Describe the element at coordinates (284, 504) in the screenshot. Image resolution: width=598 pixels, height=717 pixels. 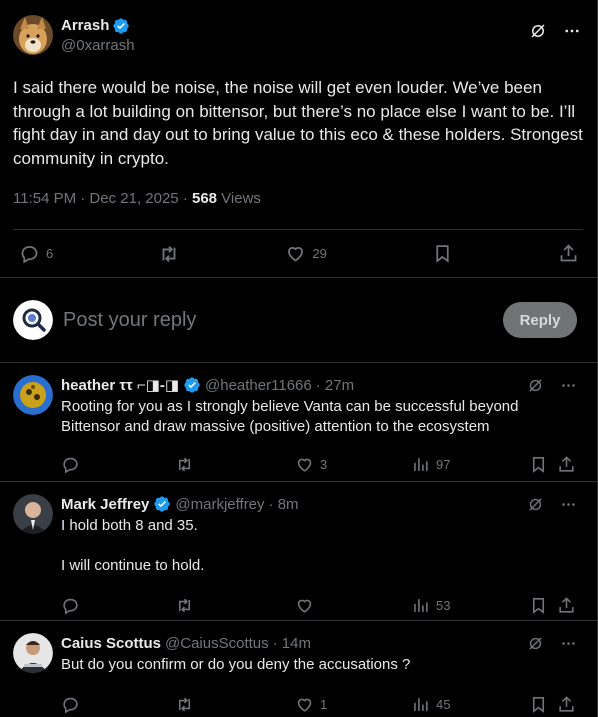
I see `reply-time: · 8m` at that location.